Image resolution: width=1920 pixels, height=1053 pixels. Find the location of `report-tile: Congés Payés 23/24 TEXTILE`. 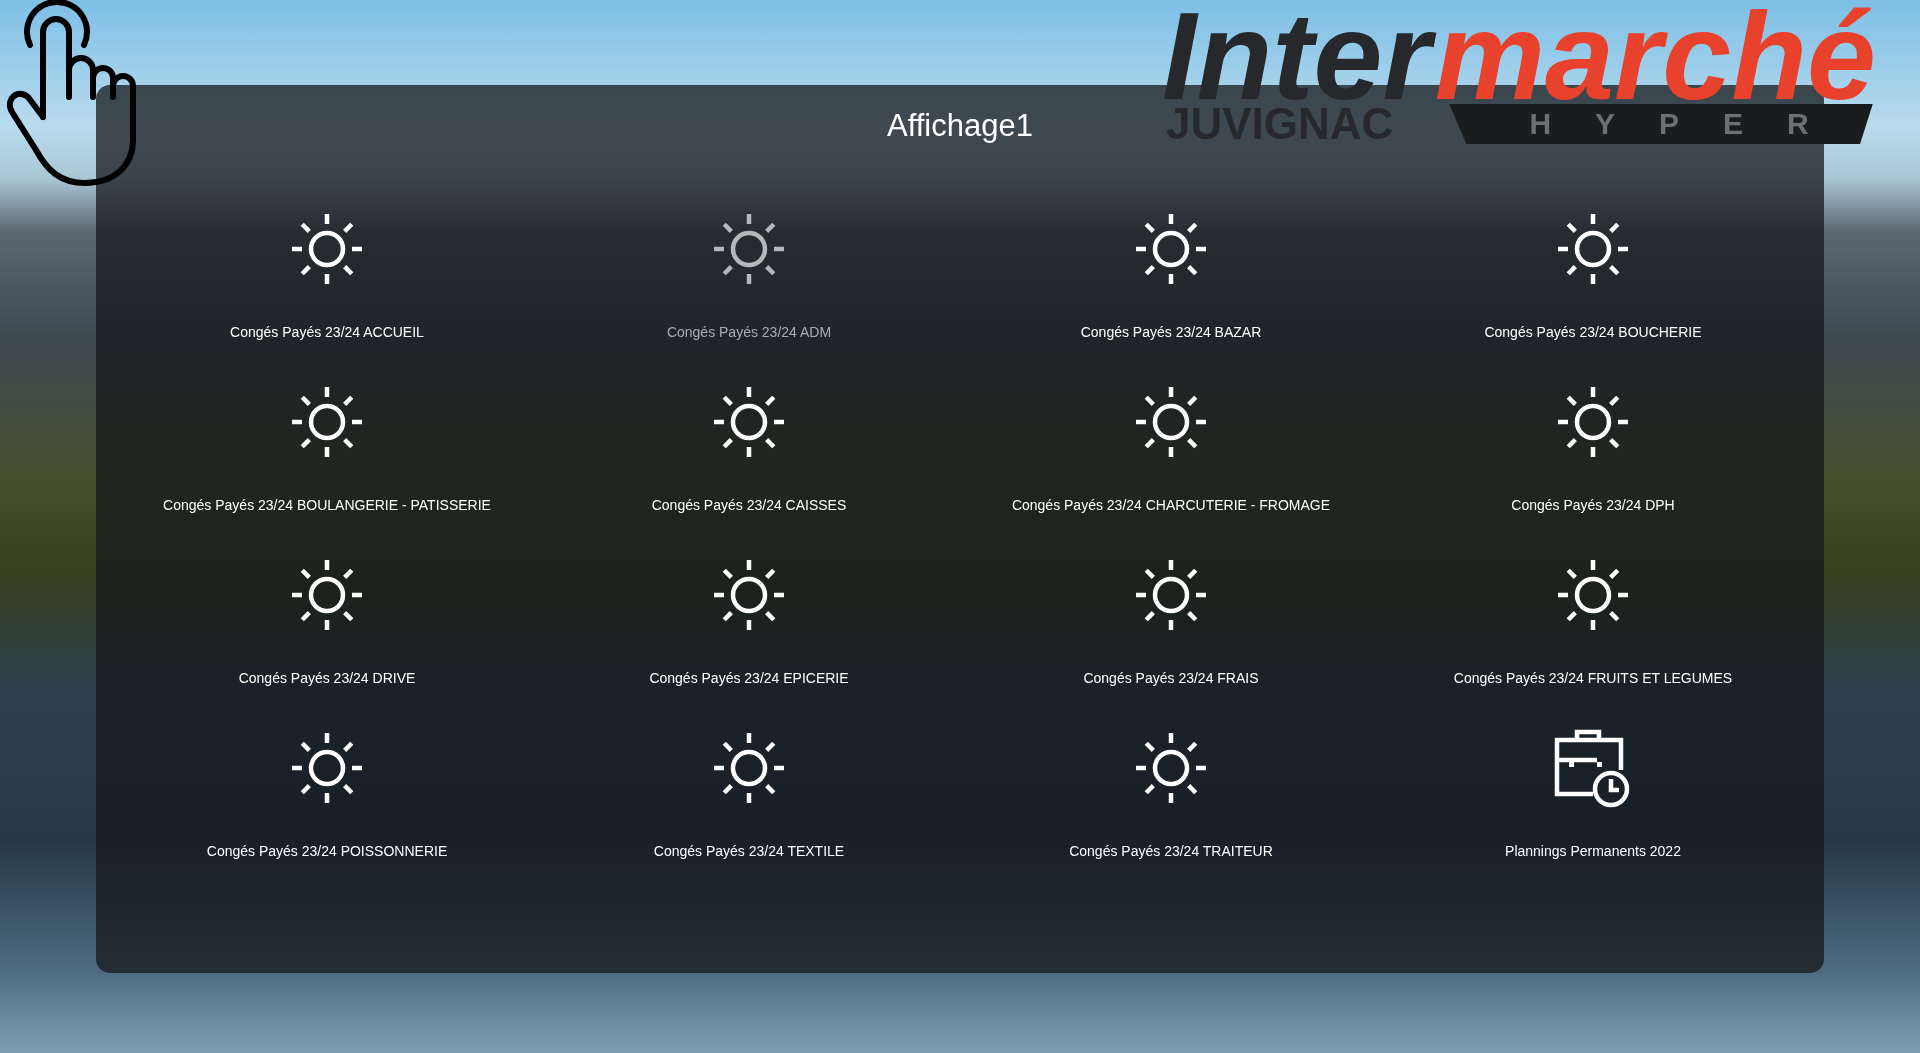

report-tile: Congés Payés 23/24 TEXTILE is located at coordinates (749, 795).